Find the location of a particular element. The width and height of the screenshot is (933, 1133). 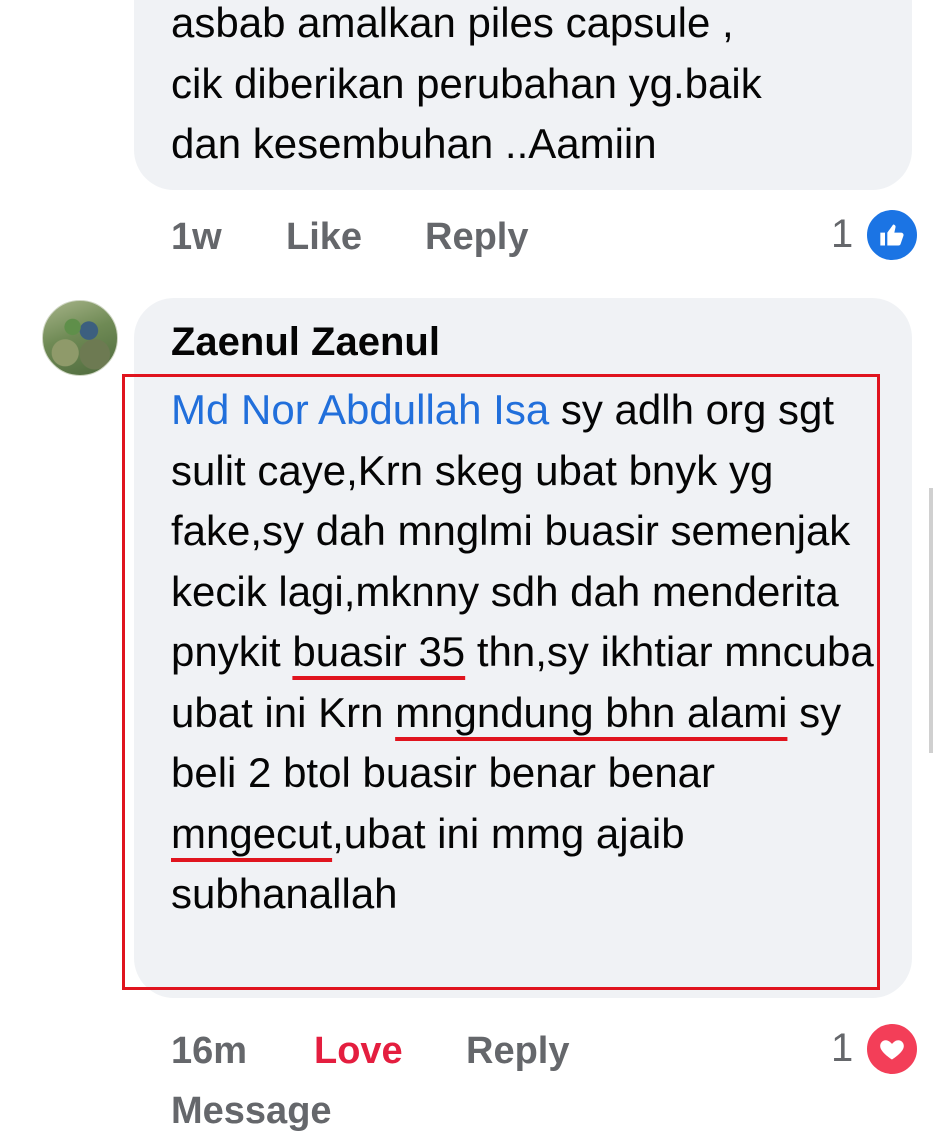

underlined-text: mngecut is located at coordinates (252, 833).